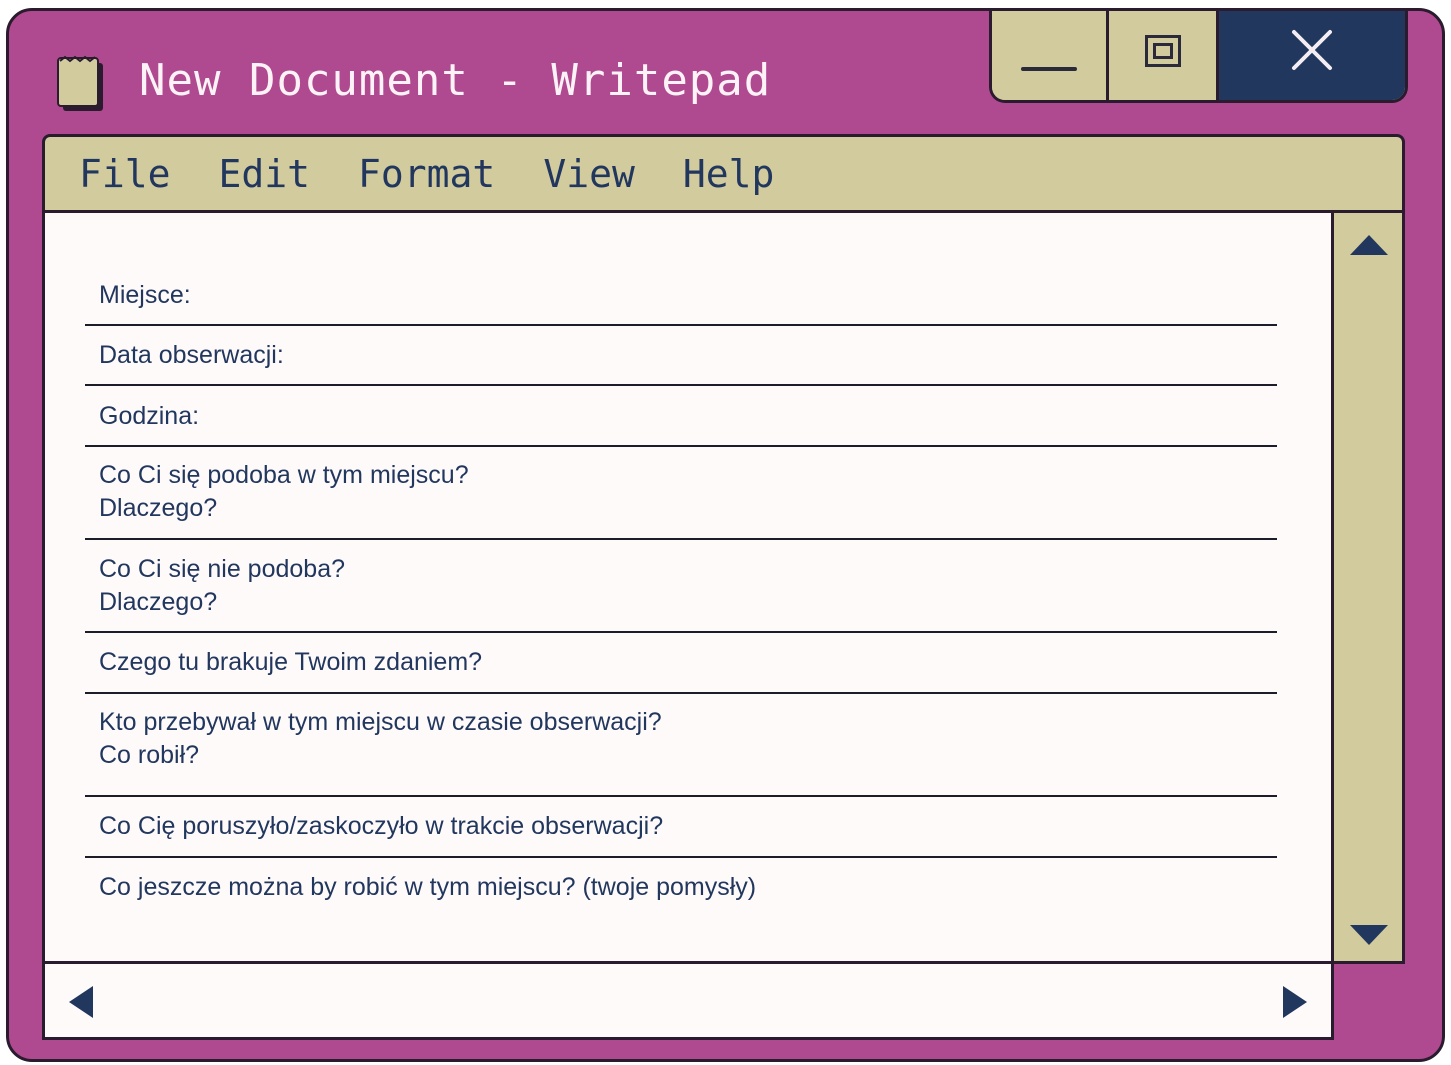 This screenshot has width=1451, height=1065. Describe the element at coordinates (1050, 55) in the screenshot. I see `minimize-button` at that location.